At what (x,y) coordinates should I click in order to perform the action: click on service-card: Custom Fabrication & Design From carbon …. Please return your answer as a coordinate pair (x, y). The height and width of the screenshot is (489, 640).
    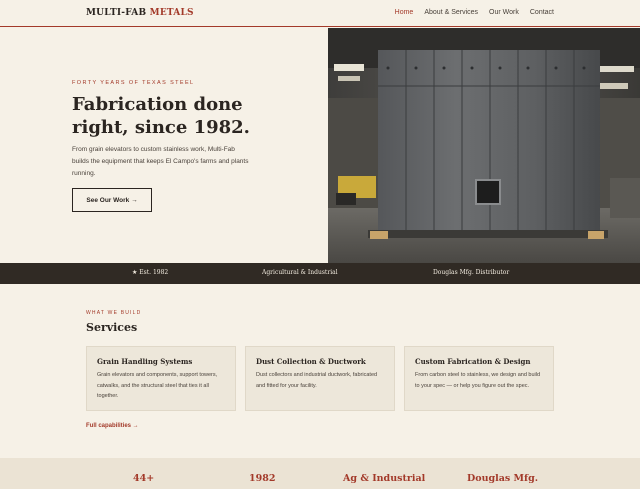
    Looking at the image, I should click on (479, 378).